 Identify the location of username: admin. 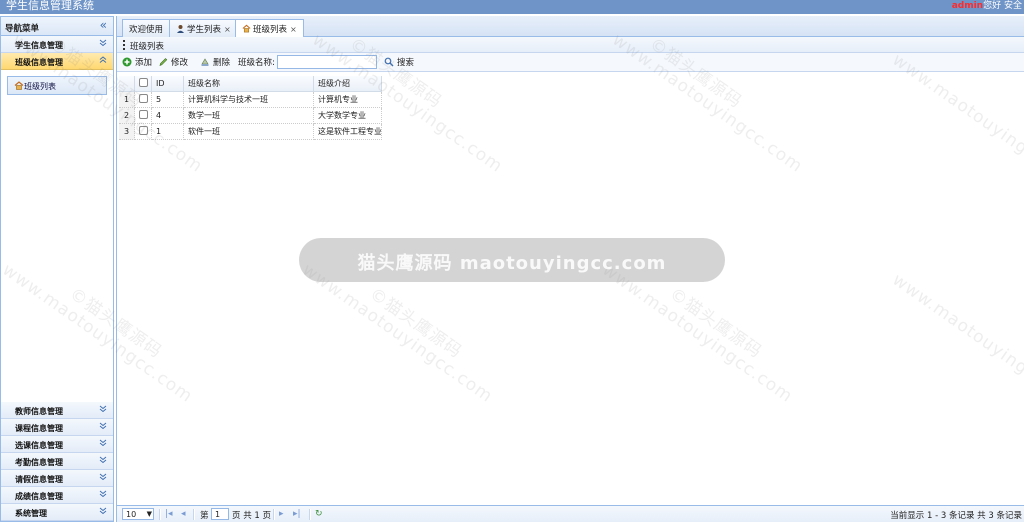
(967, 6).